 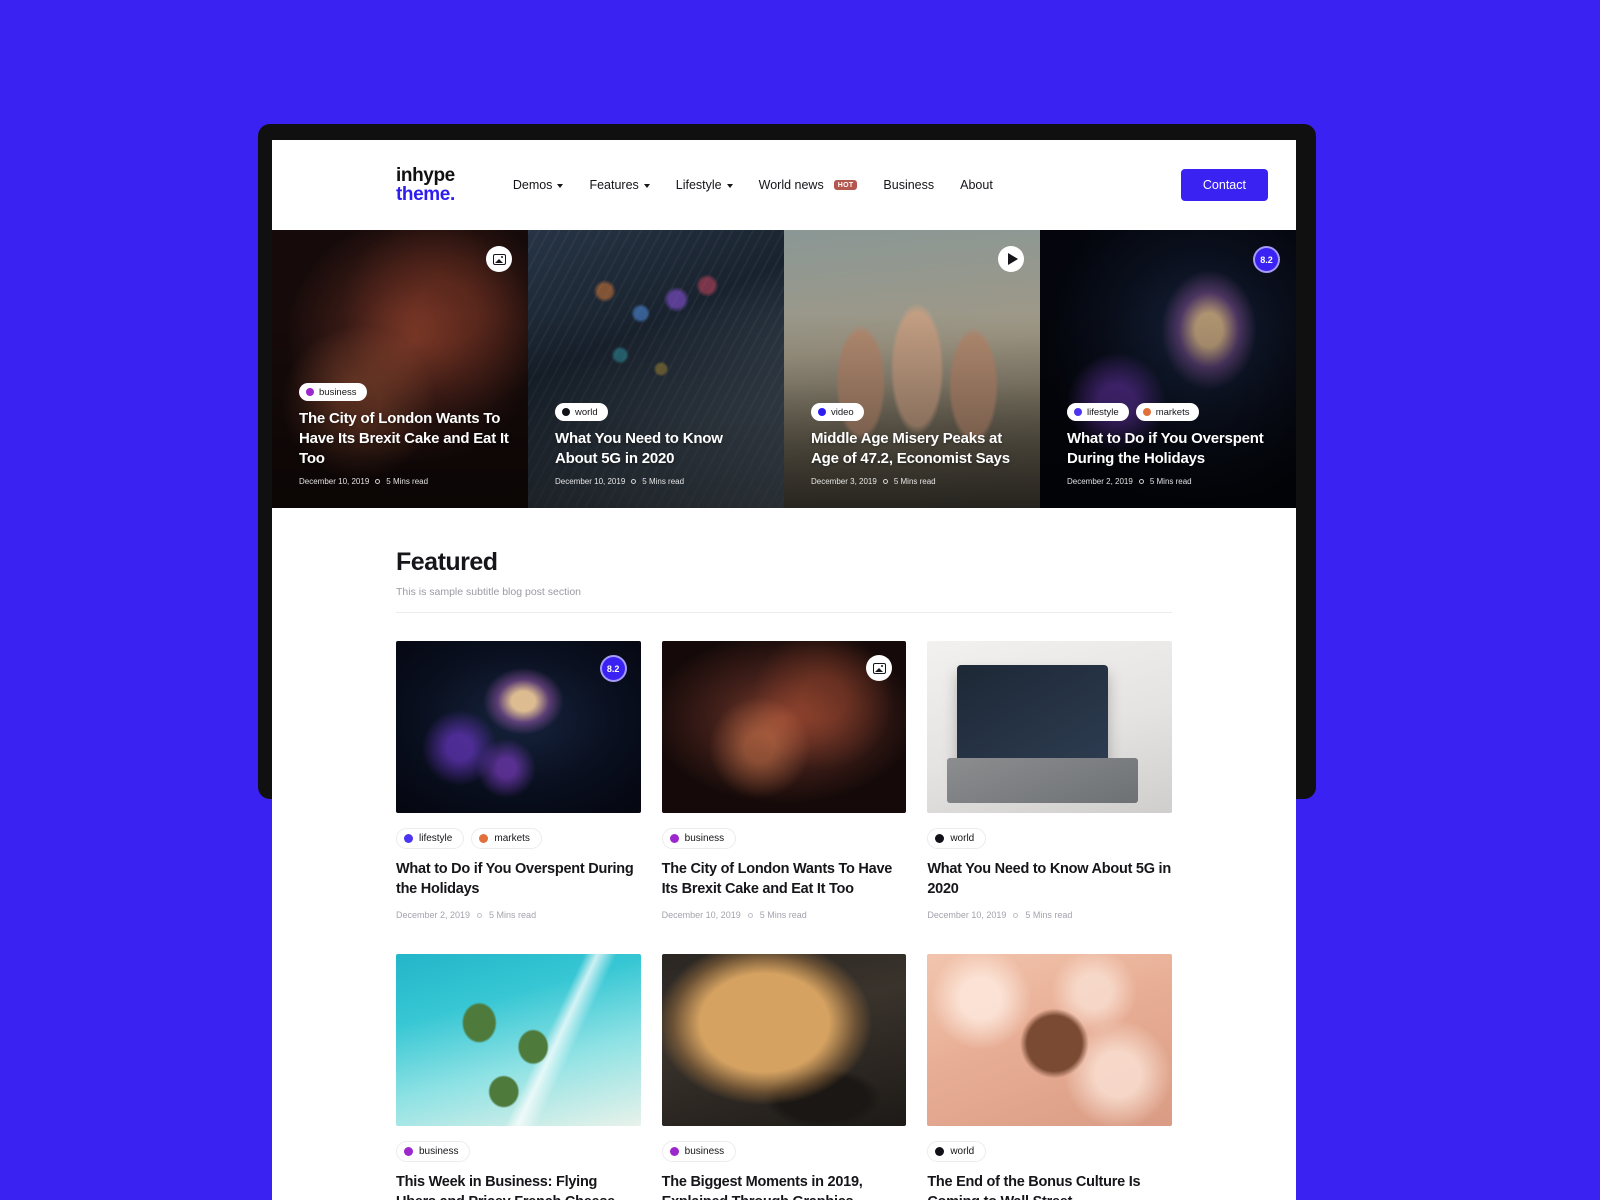 I want to click on article-thumbnail: 8.2, so click(x=518, y=727).